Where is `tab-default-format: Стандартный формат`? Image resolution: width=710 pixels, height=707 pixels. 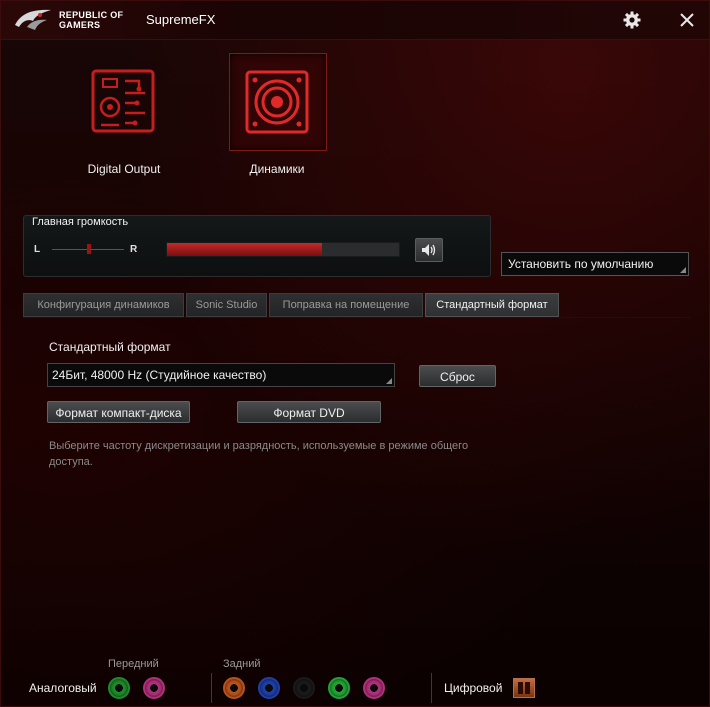
tab-default-format: Стандартный формат is located at coordinates (492, 305).